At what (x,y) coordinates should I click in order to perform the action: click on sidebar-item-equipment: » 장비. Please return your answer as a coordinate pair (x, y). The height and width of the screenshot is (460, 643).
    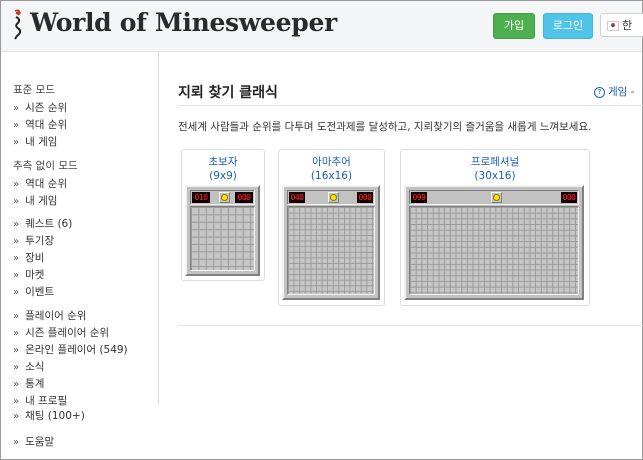
    Looking at the image, I should click on (28, 257).